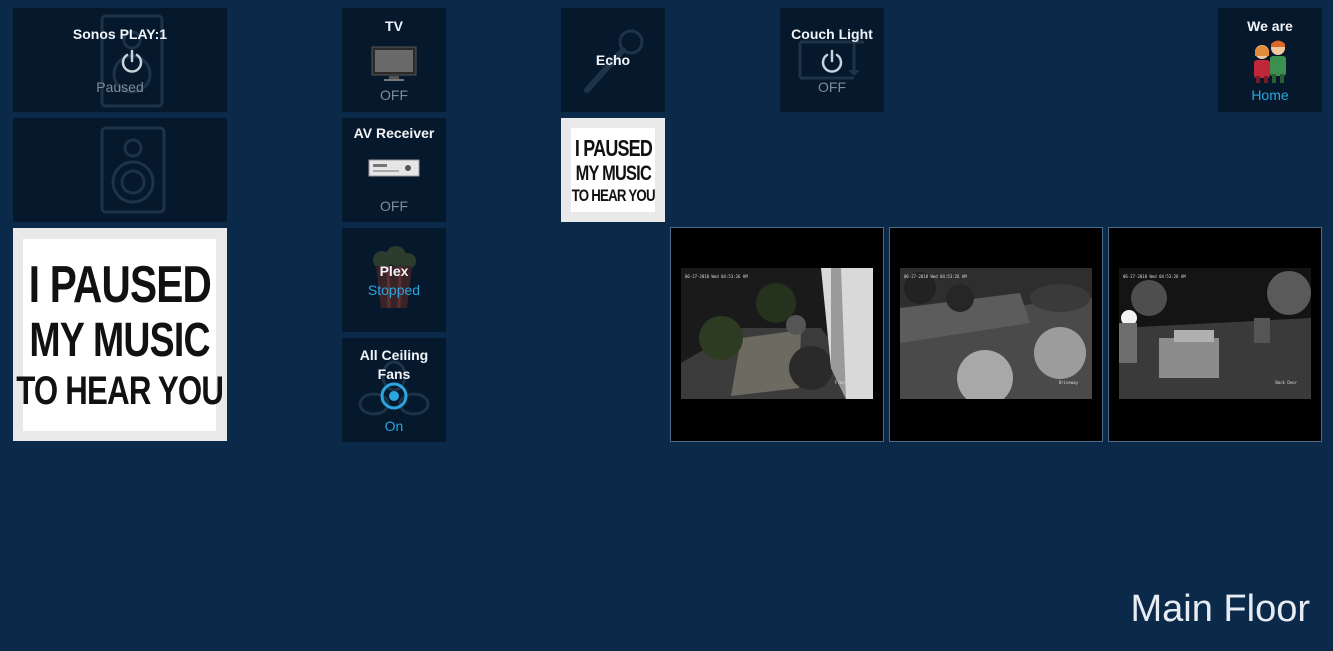 This screenshot has width=1333, height=651. What do you see at coordinates (120, 87) in the screenshot?
I see `sonos-status: Paused` at bounding box center [120, 87].